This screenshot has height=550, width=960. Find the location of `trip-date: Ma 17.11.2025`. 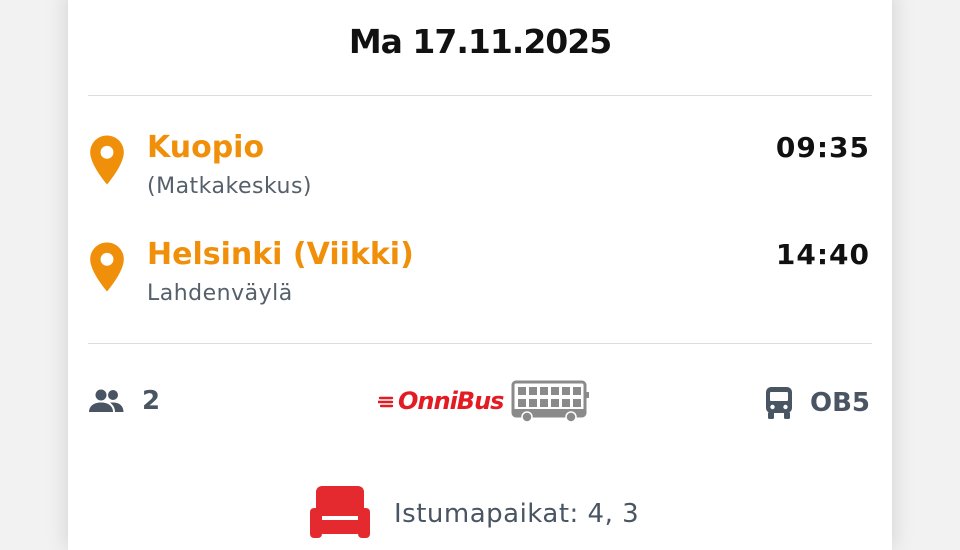

trip-date: Ma 17.11.2025 is located at coordinates (480, 41).